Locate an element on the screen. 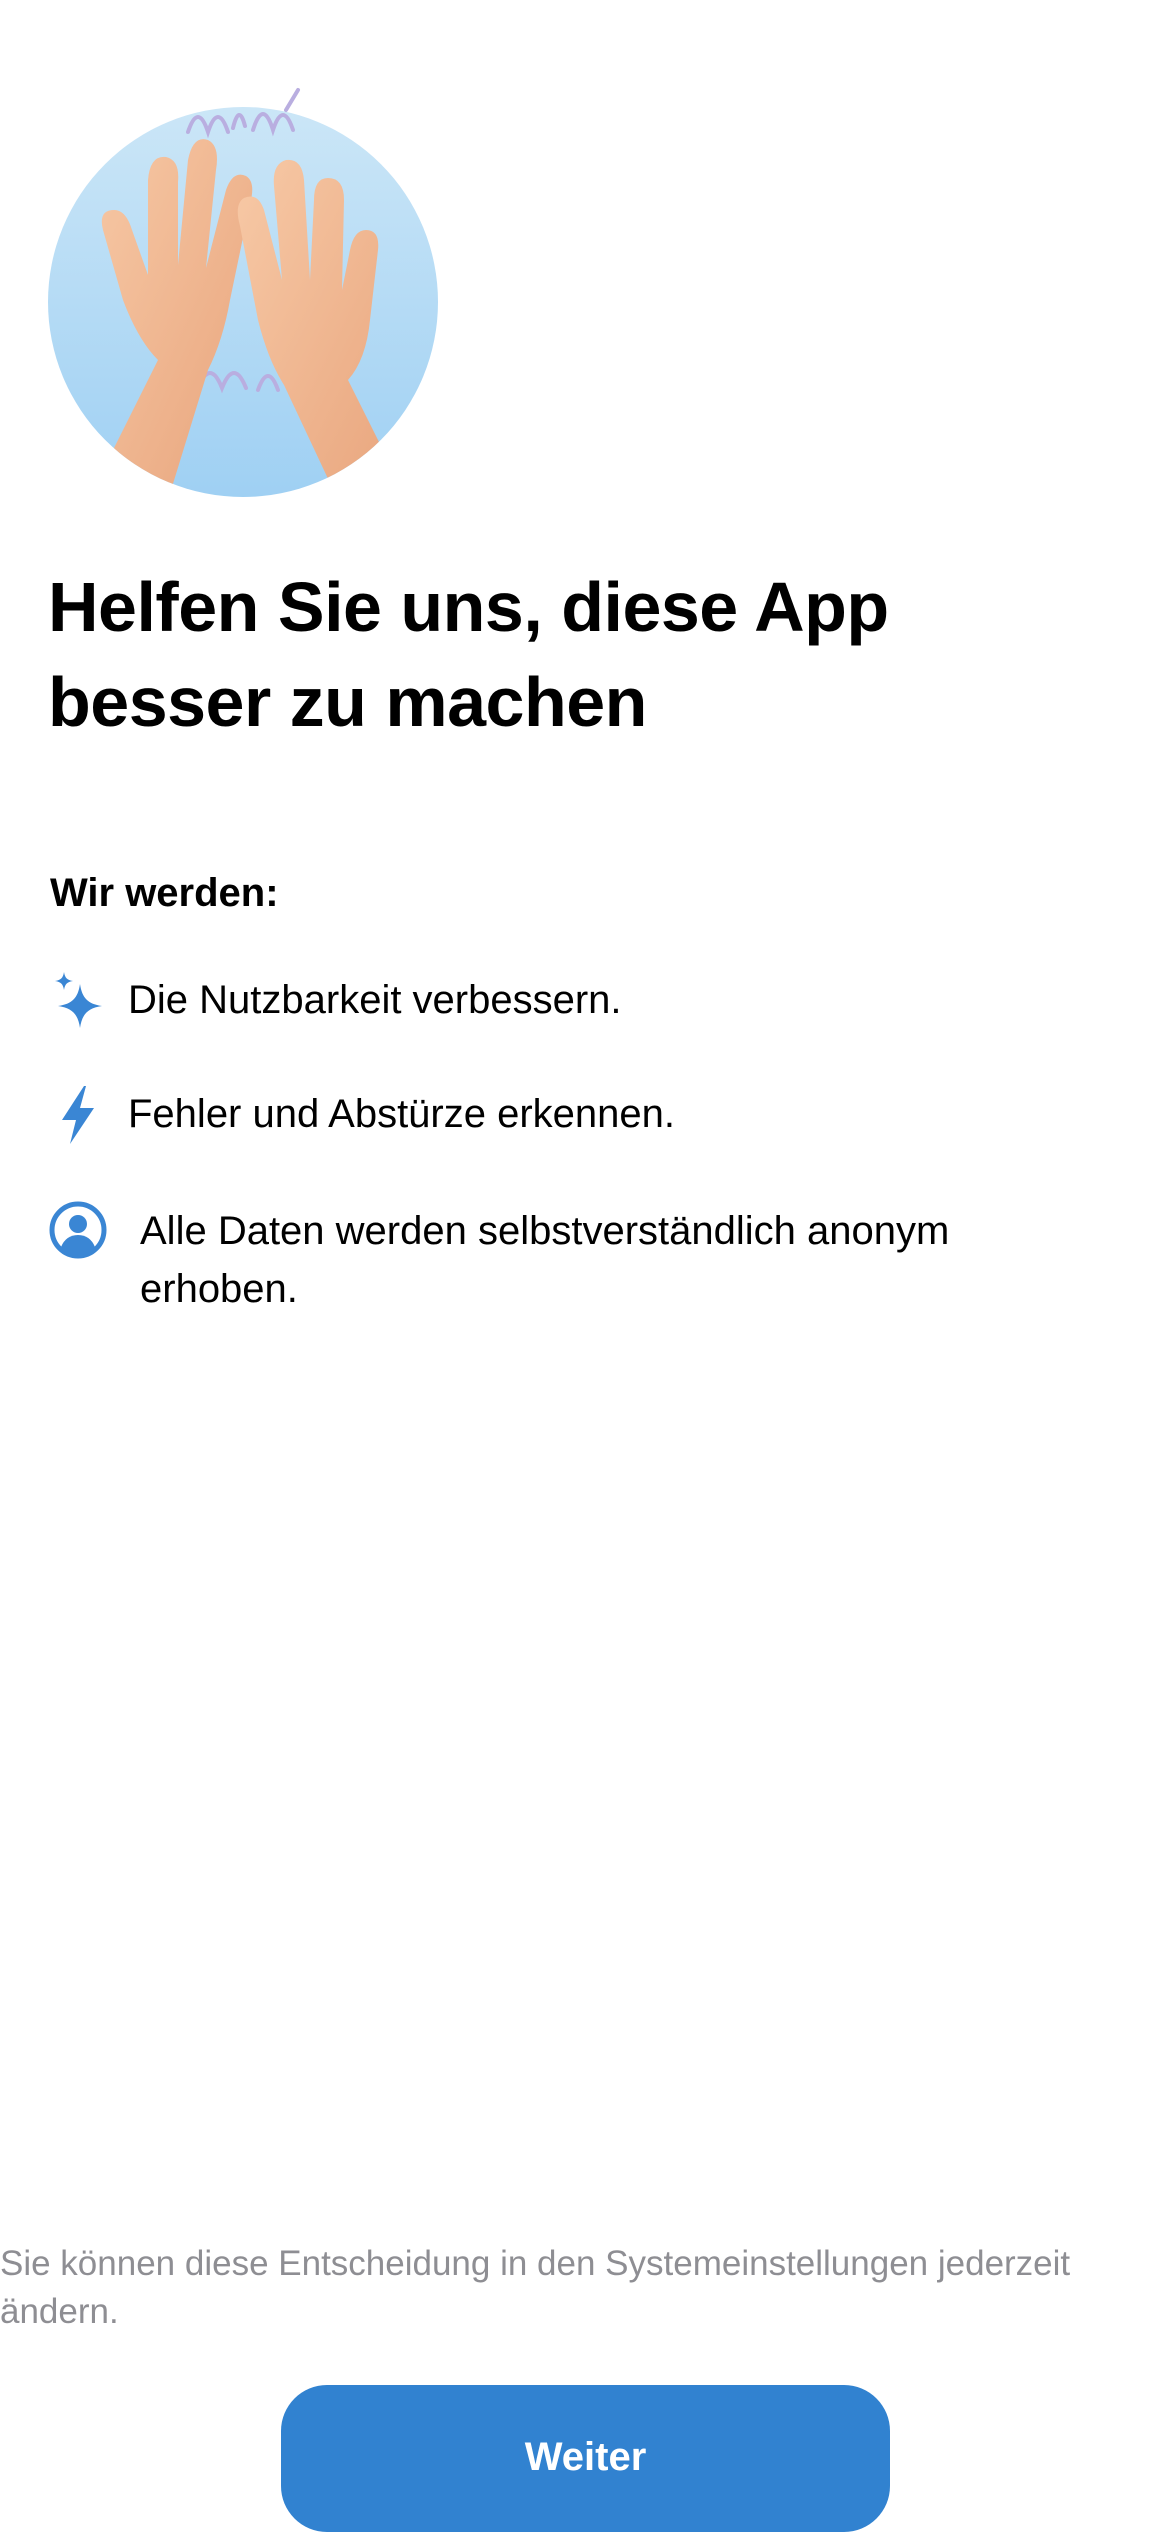 The width and height of the screenshot is (1170, 2532). feature-text: Fehler und Abstürze erkennen. is located at coordinates (402, 1114).